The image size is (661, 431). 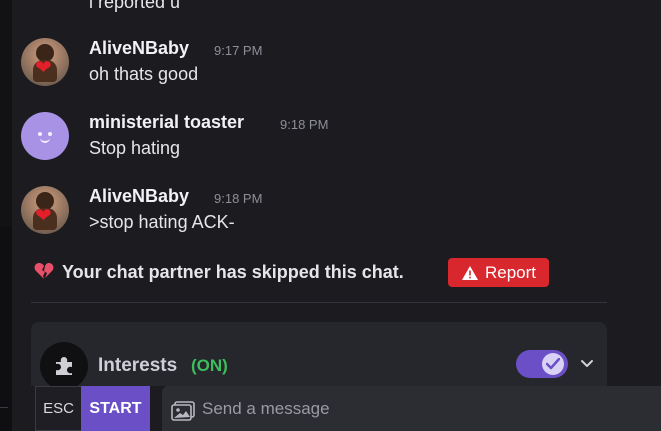 I want to click on puzzle-icon, so click(x=64, y=366).